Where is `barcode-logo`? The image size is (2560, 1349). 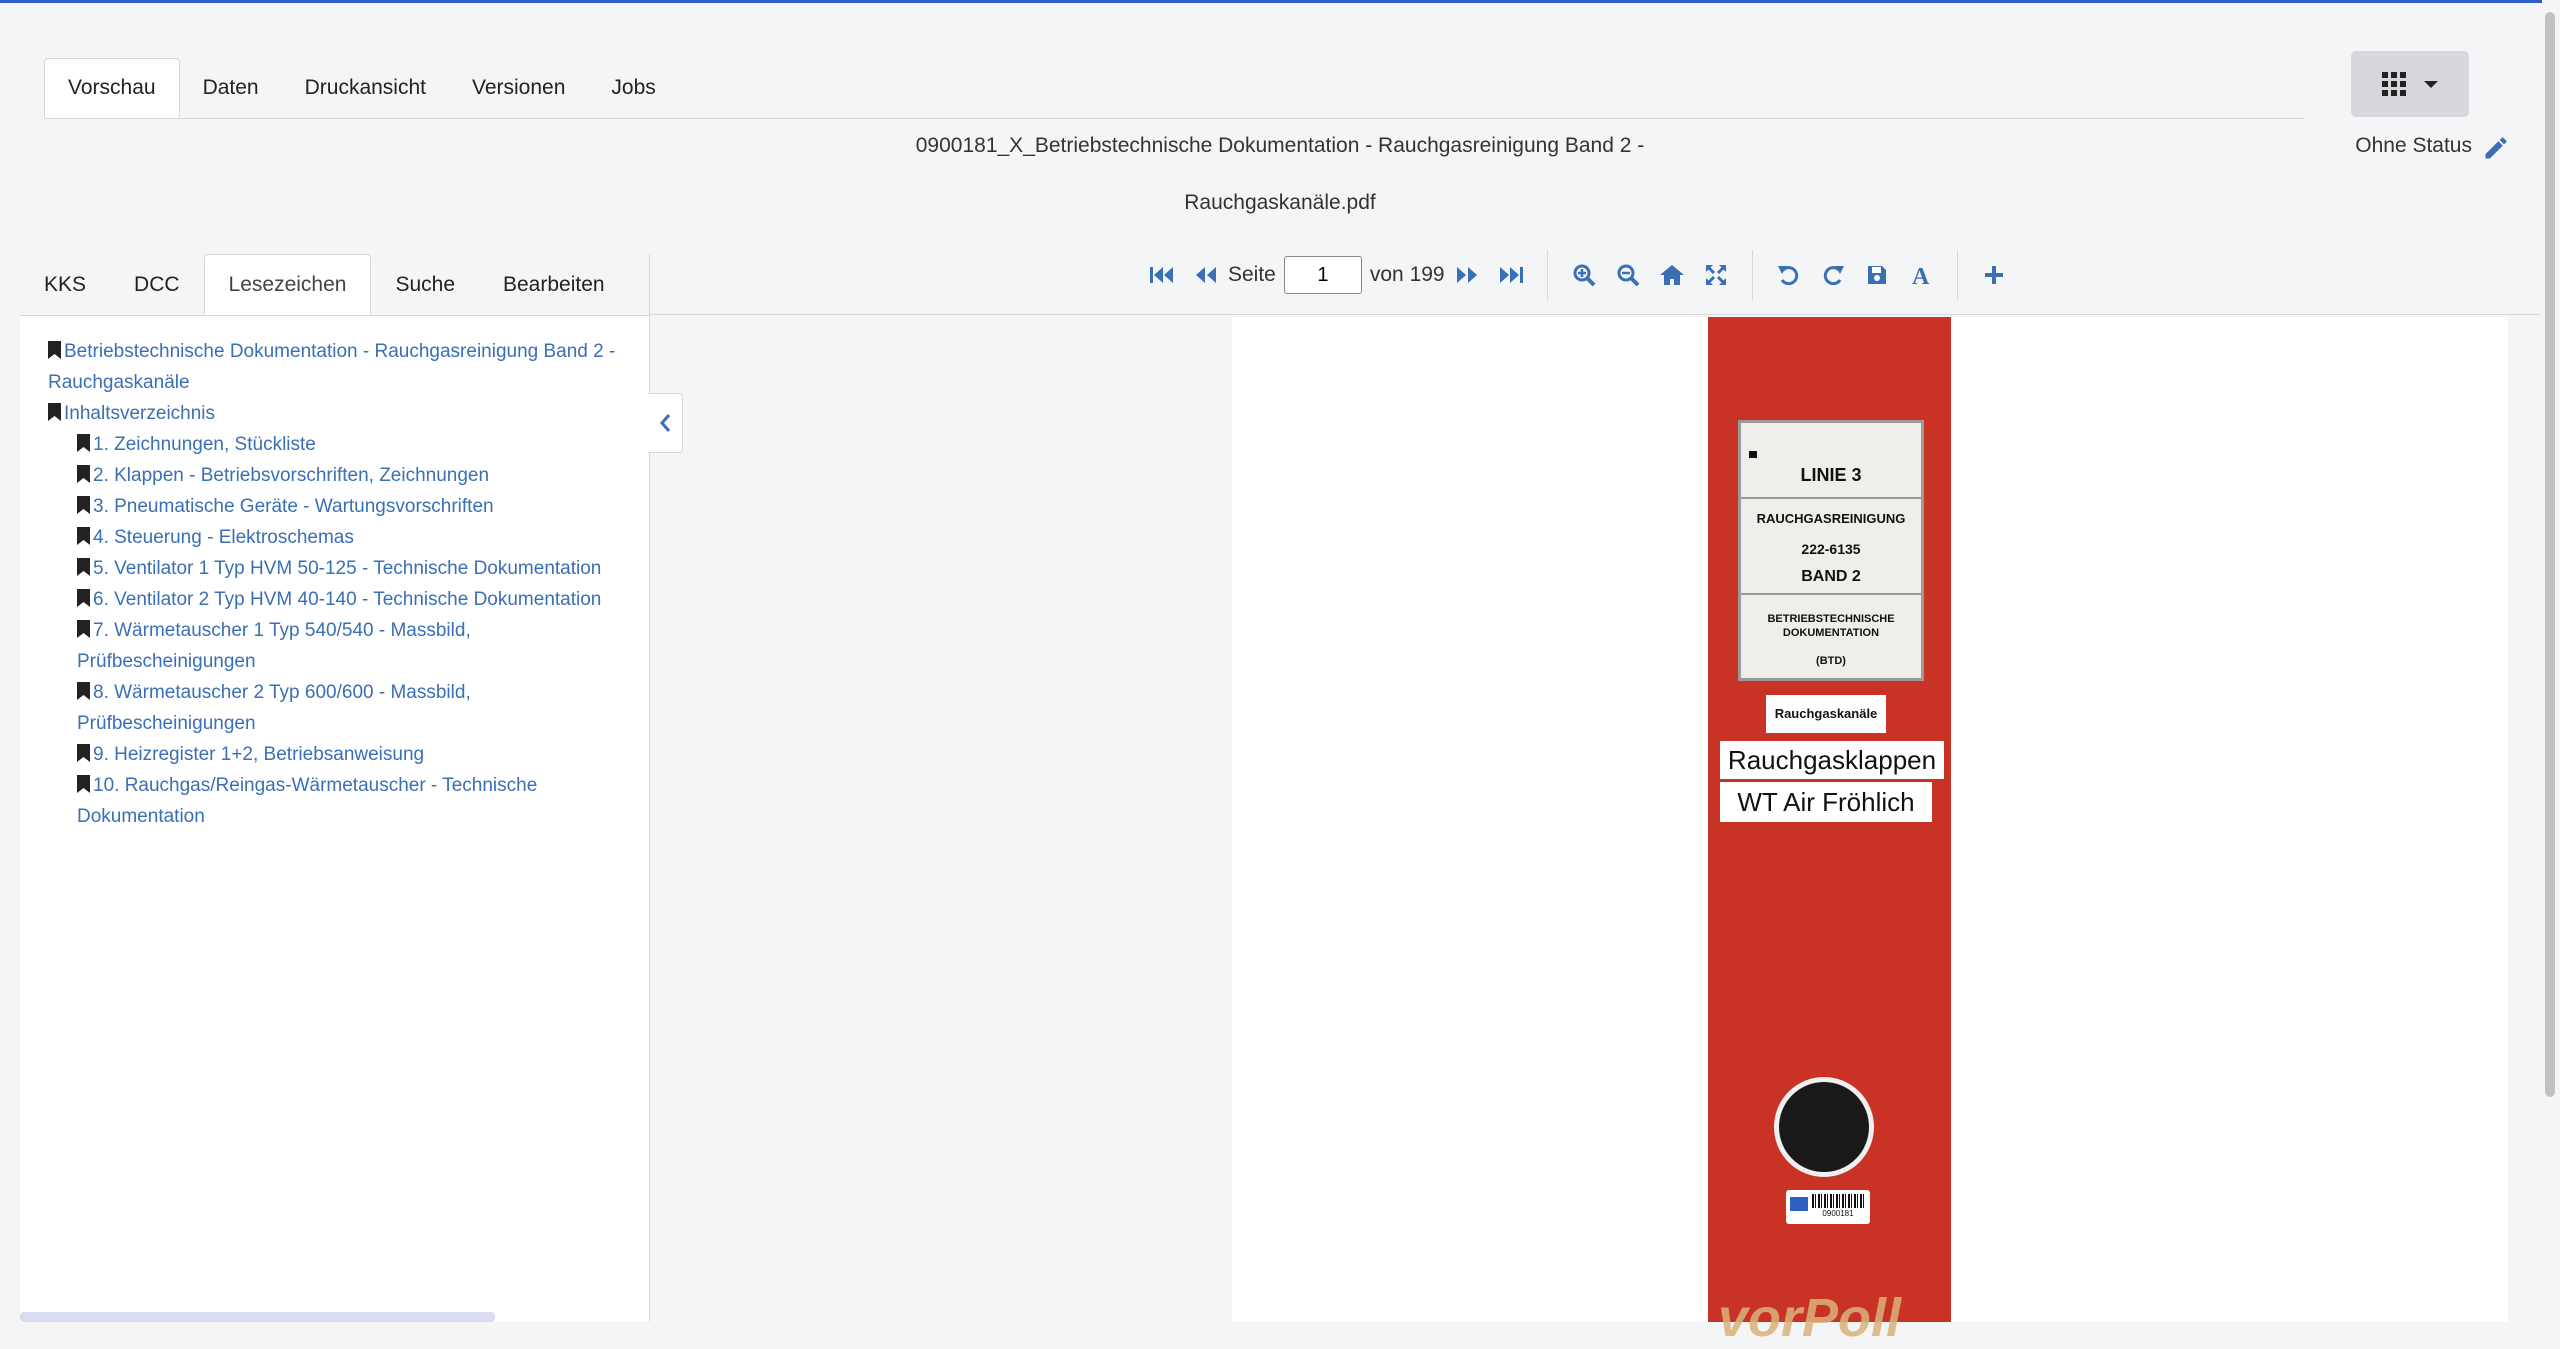 barcode-logo is located at coordinates (1799, 1204).